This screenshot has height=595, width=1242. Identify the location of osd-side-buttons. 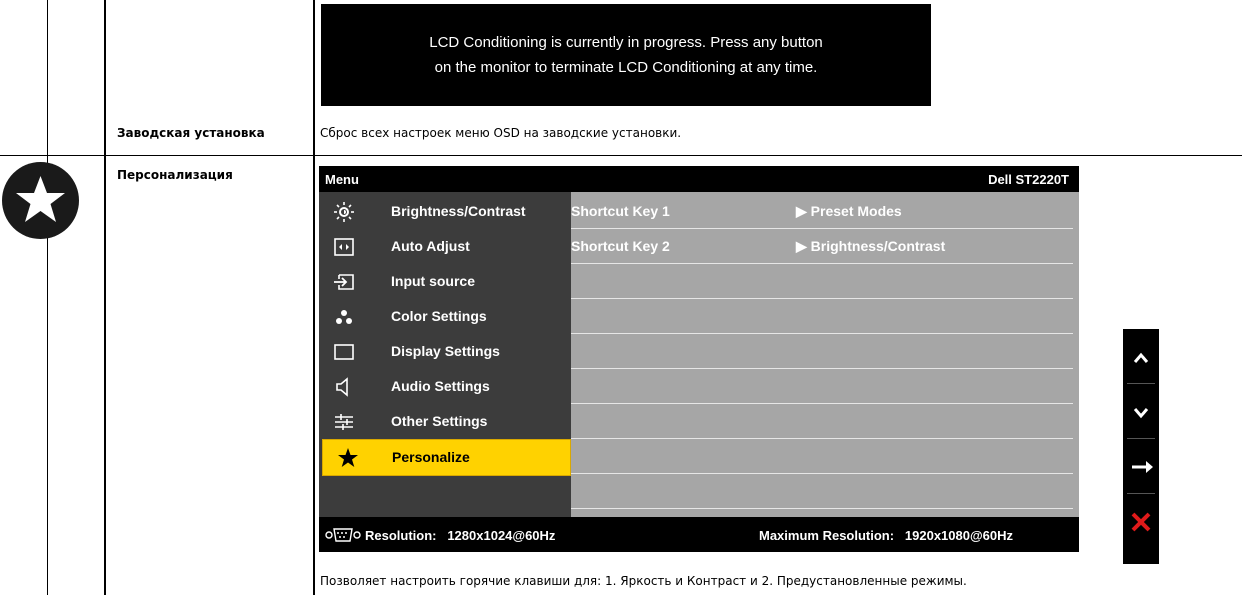
(1141, 446).